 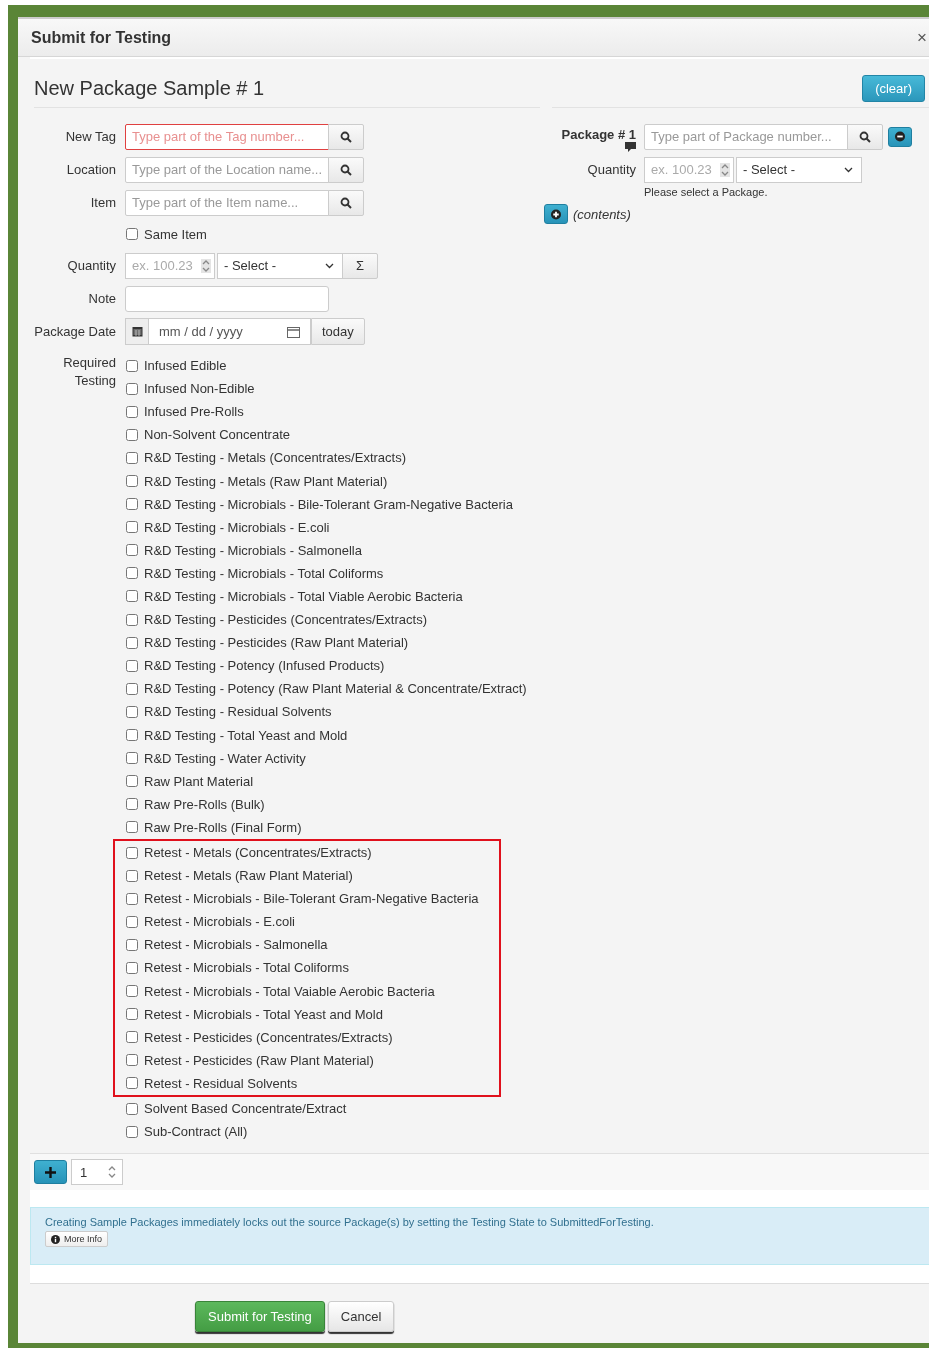 I want to click on cancel-button: Cancel, so click(x=361, y=1317).